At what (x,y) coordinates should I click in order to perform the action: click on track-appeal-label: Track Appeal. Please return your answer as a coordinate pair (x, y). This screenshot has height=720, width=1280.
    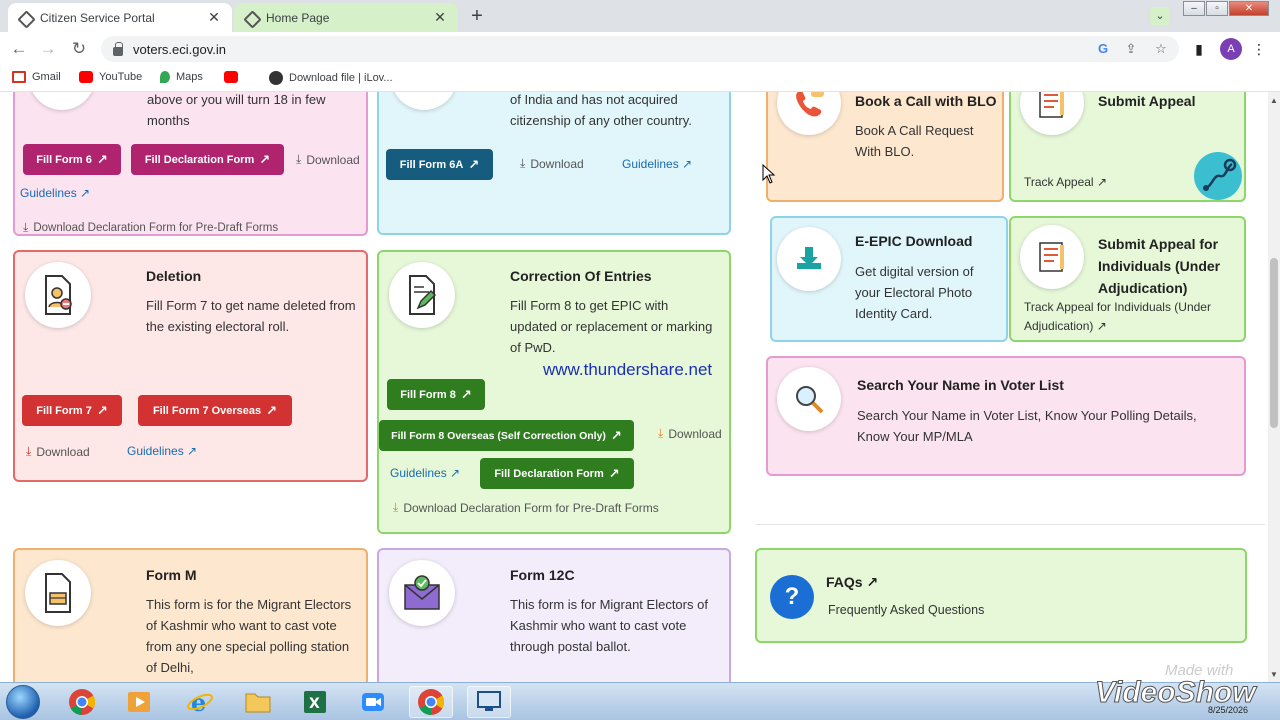
    Looking at the image, I should click on (1059, 182).